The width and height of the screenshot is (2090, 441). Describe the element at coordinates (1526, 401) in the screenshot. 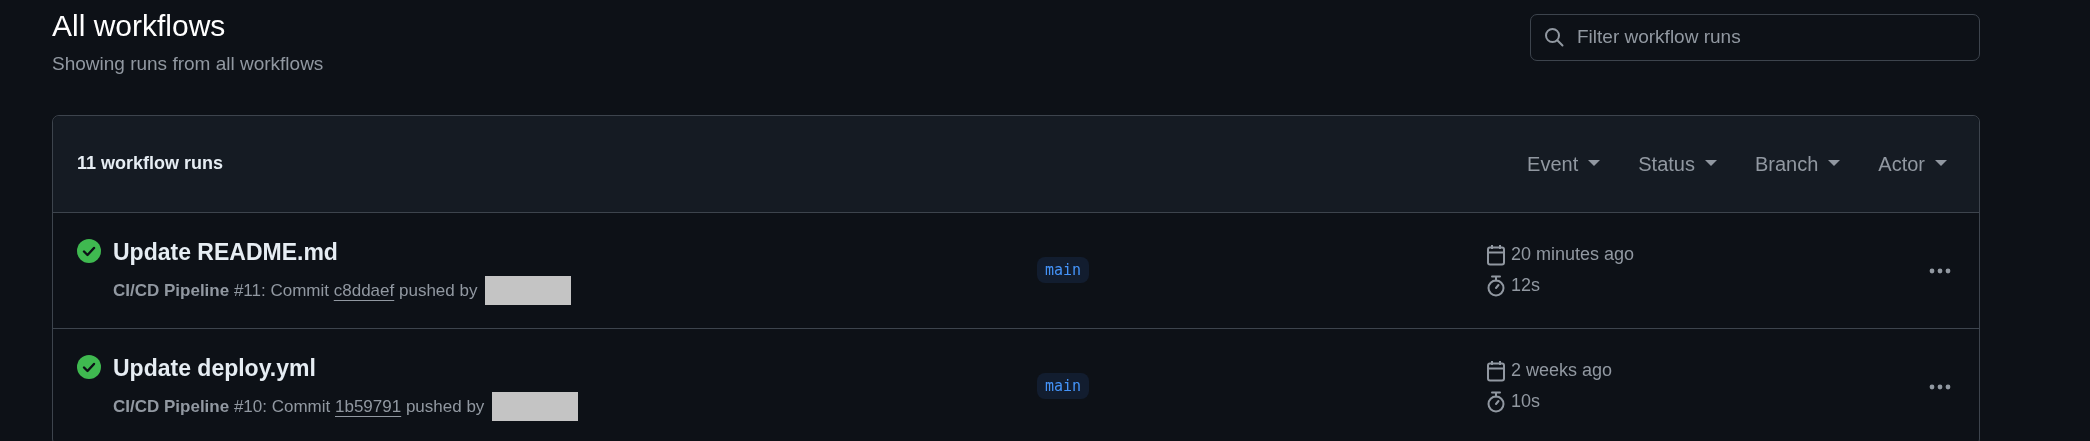

I see `run-duration: 10s` at that location.